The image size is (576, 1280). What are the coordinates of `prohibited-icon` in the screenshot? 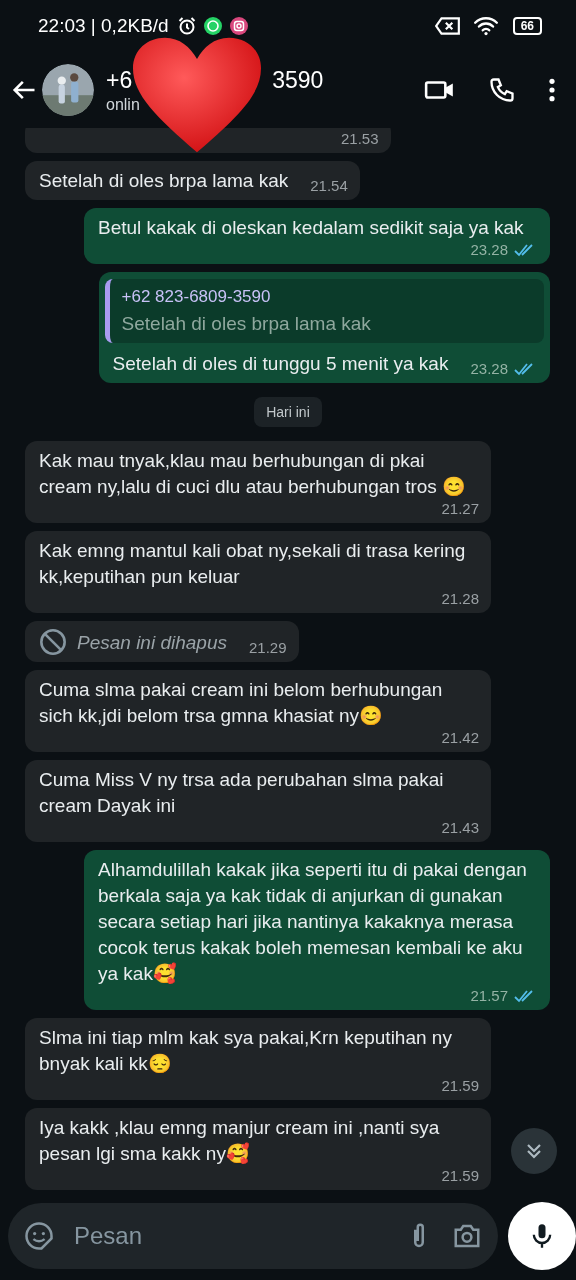 It's located at (53, 642).